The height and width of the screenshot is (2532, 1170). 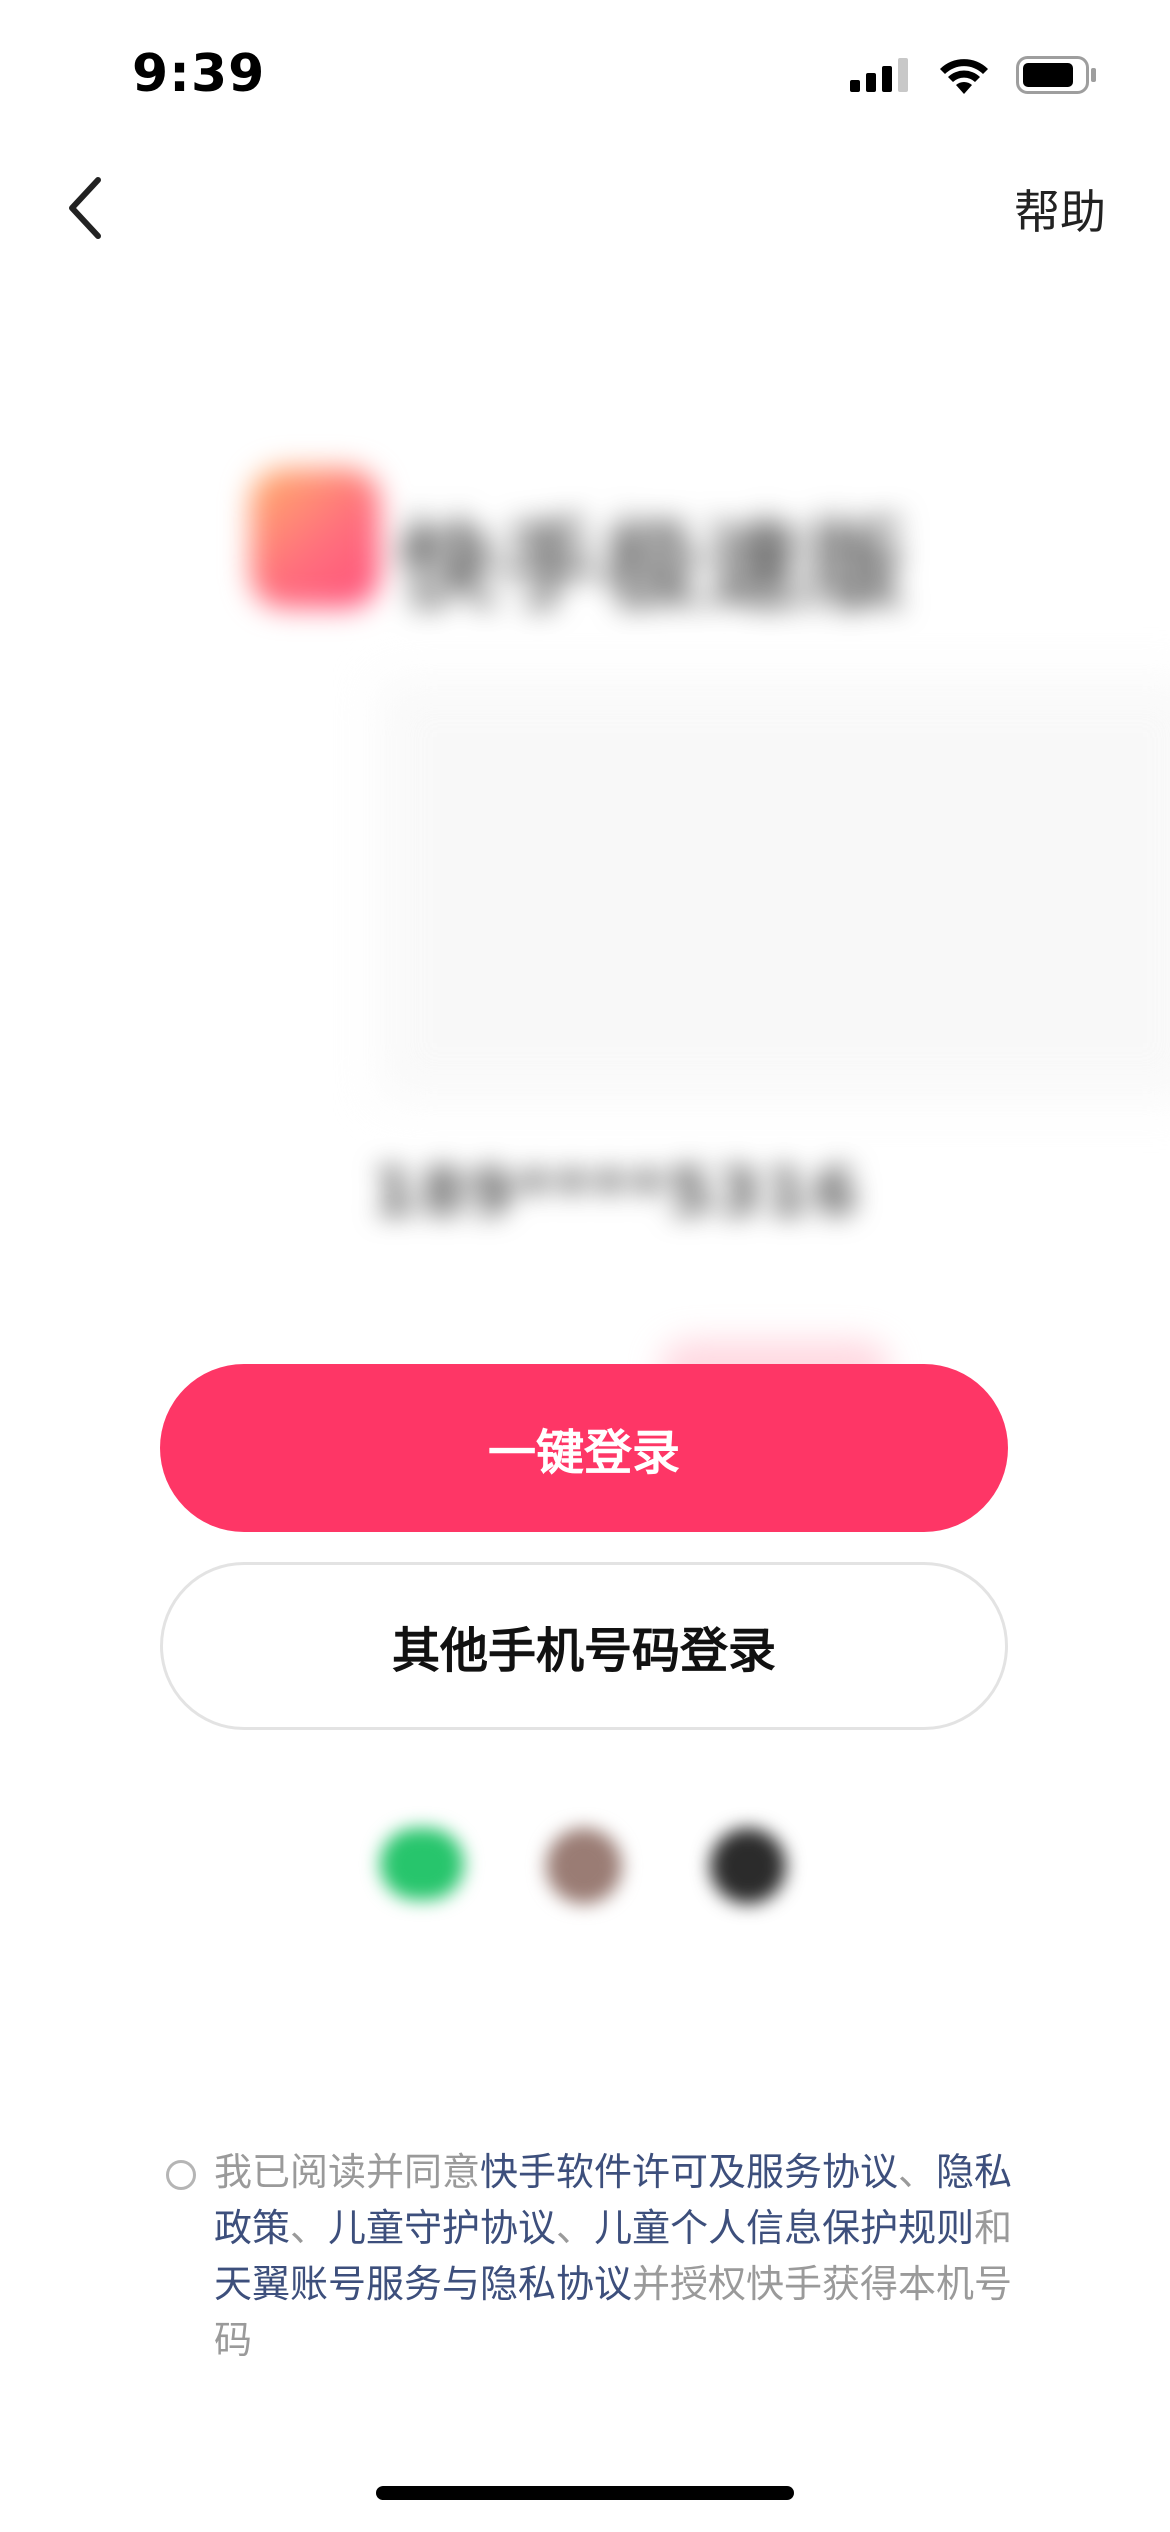 I want to click on other-phone-login-button: 其他手机号码登录, so click(x=584, y=1646).